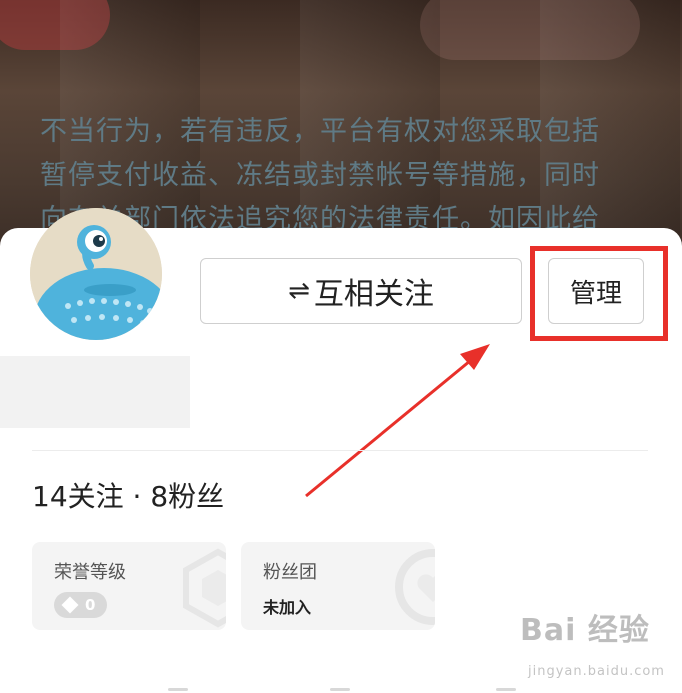 The height and width of the screenshot is (693, 682). I want to click on alien-creature-icon, so click(96, 274).